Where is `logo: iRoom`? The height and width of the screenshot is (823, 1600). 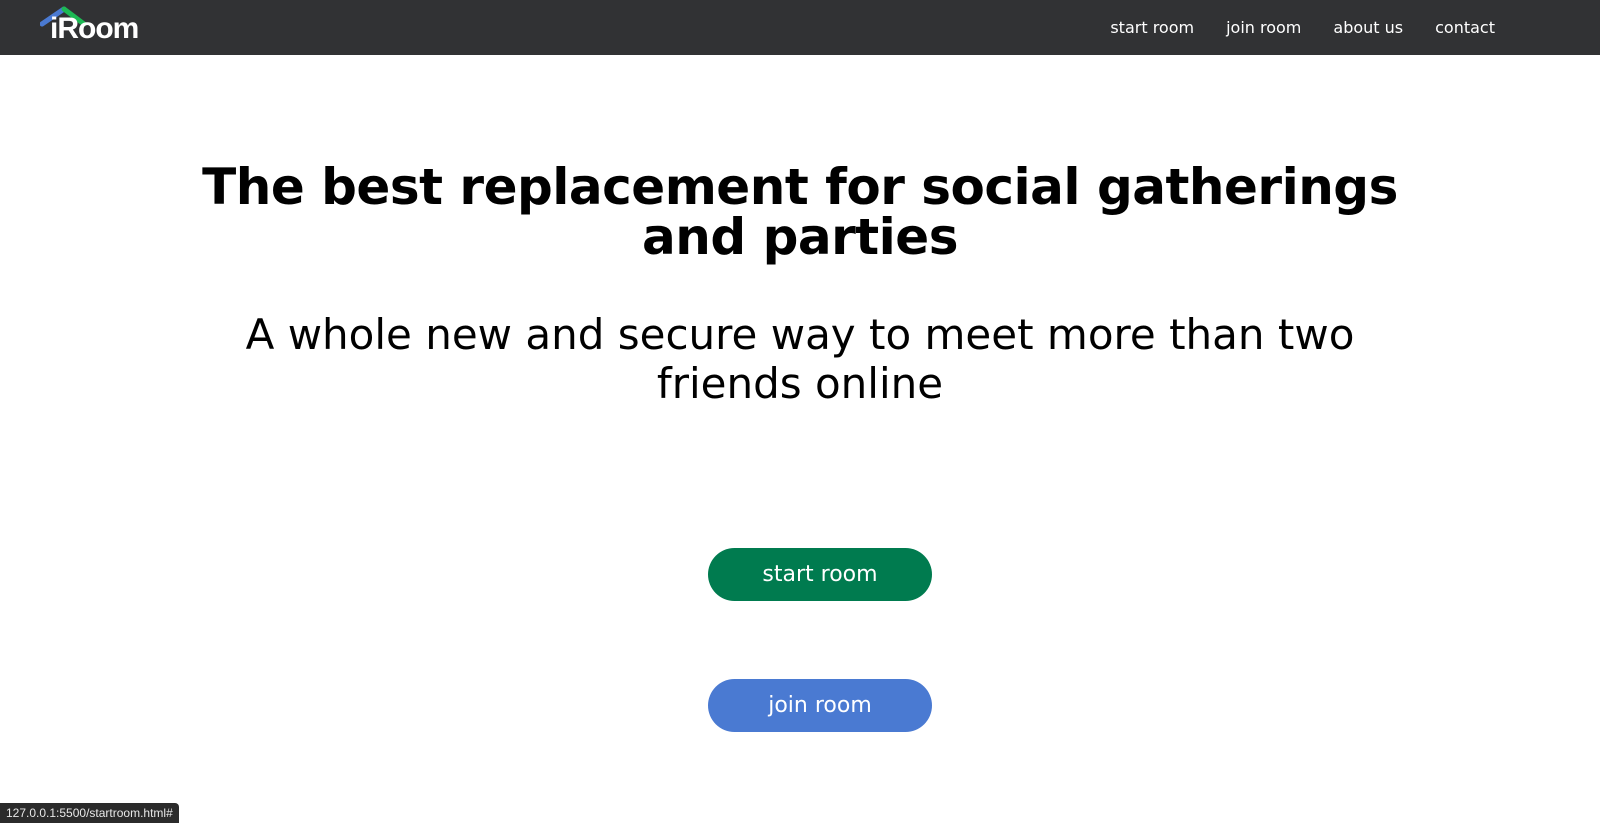
logo: iRoom is located at coordinates (100, 27).